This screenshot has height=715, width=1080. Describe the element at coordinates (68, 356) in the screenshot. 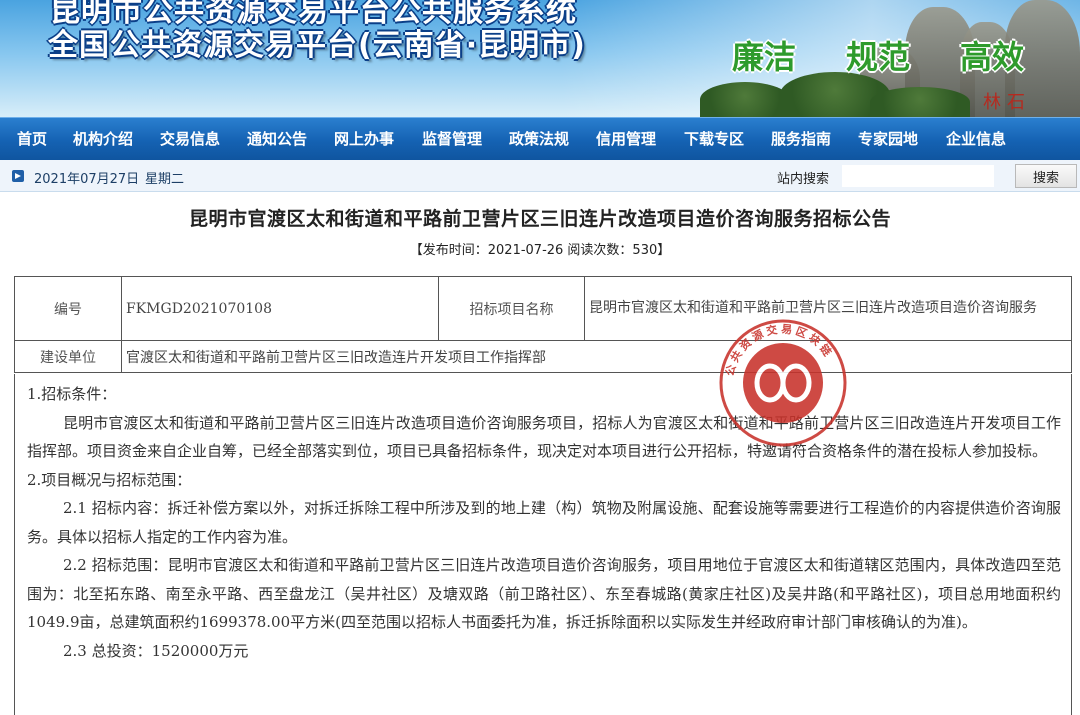

I see `label-construction-unit: 建设单位` at that location.